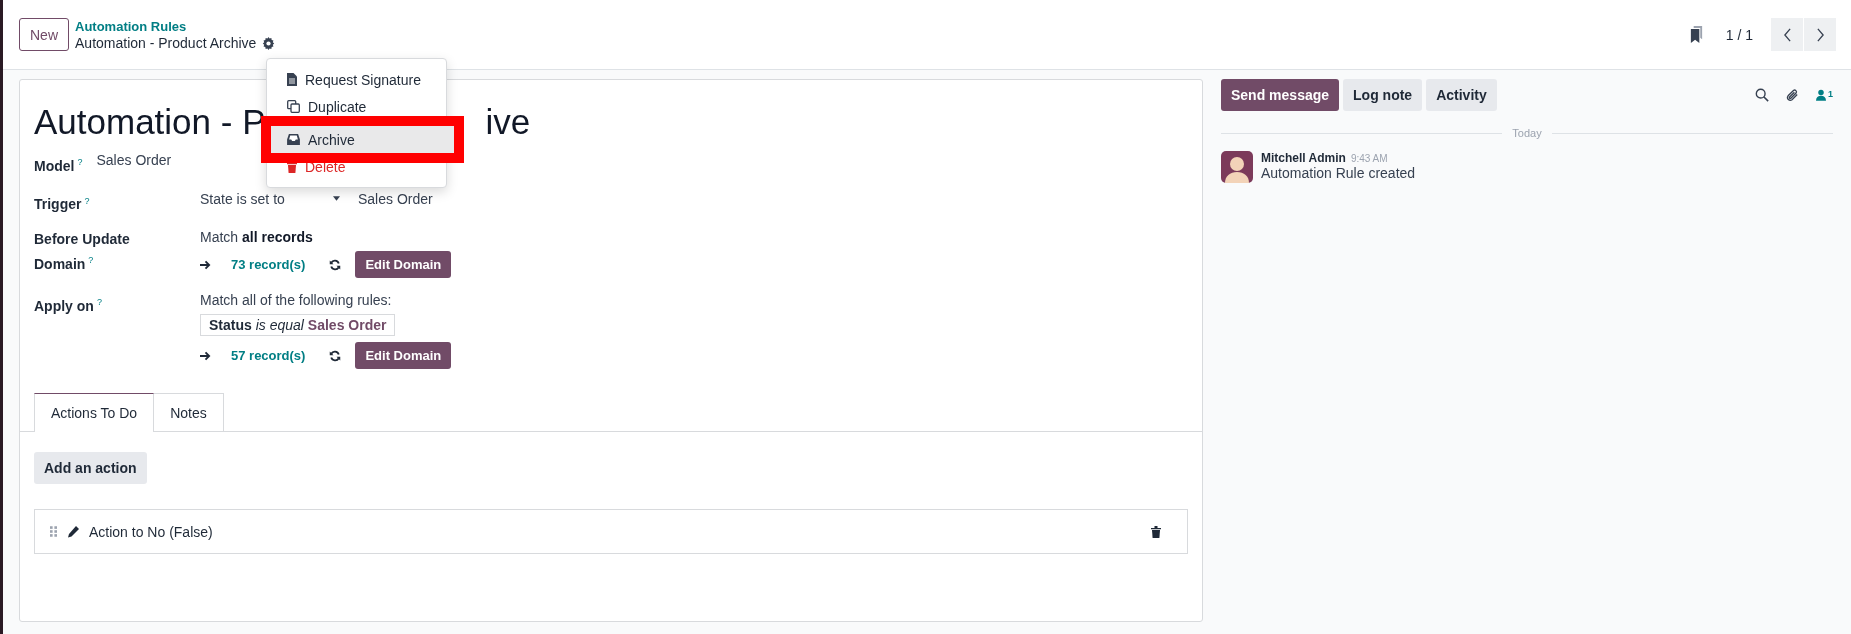 Image resolution: width=1851 pixels, height=634 pixels. I want to click on pager-value: 1 / 1, so click(1739, 34).